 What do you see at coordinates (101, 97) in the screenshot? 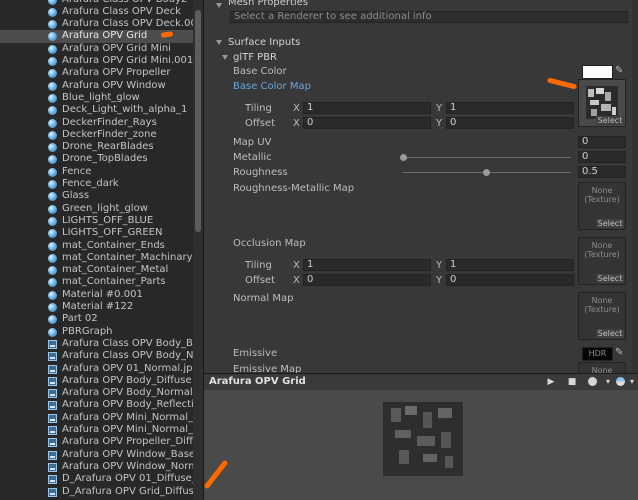
I see `asset-list-item-label: Blue_light_glow` at bounding box center [101, 97].